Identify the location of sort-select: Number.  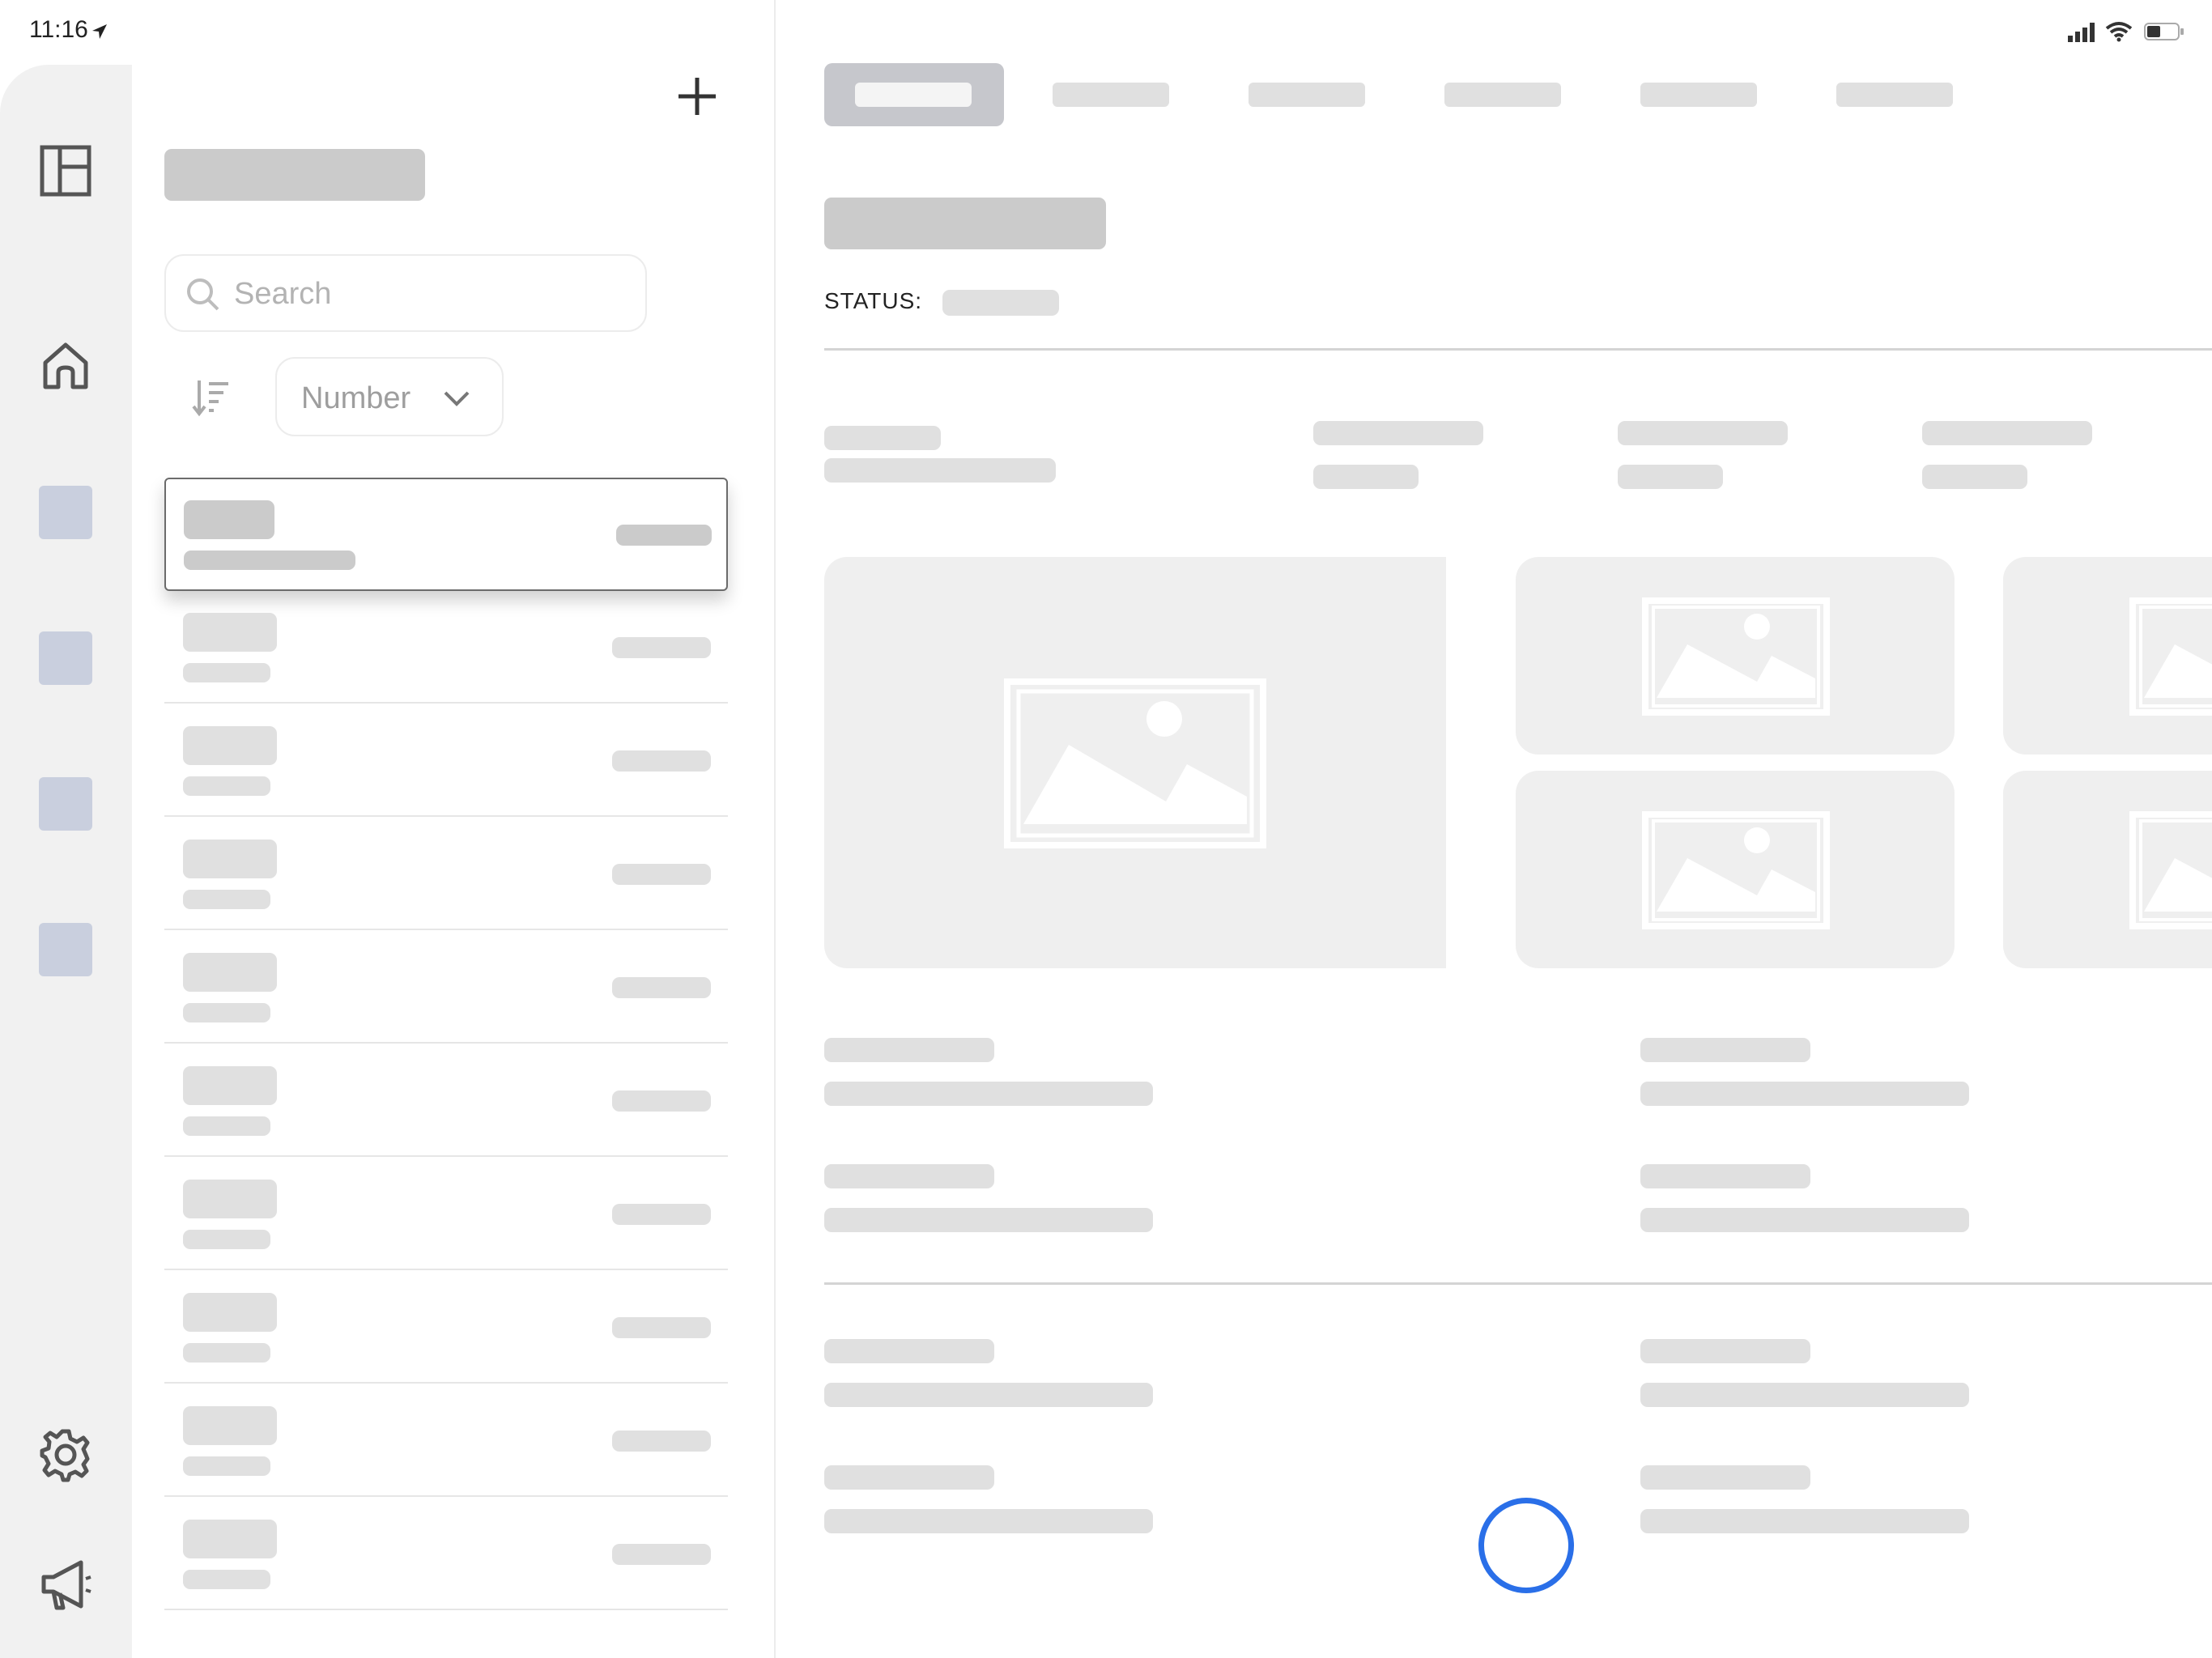
(389, 396).